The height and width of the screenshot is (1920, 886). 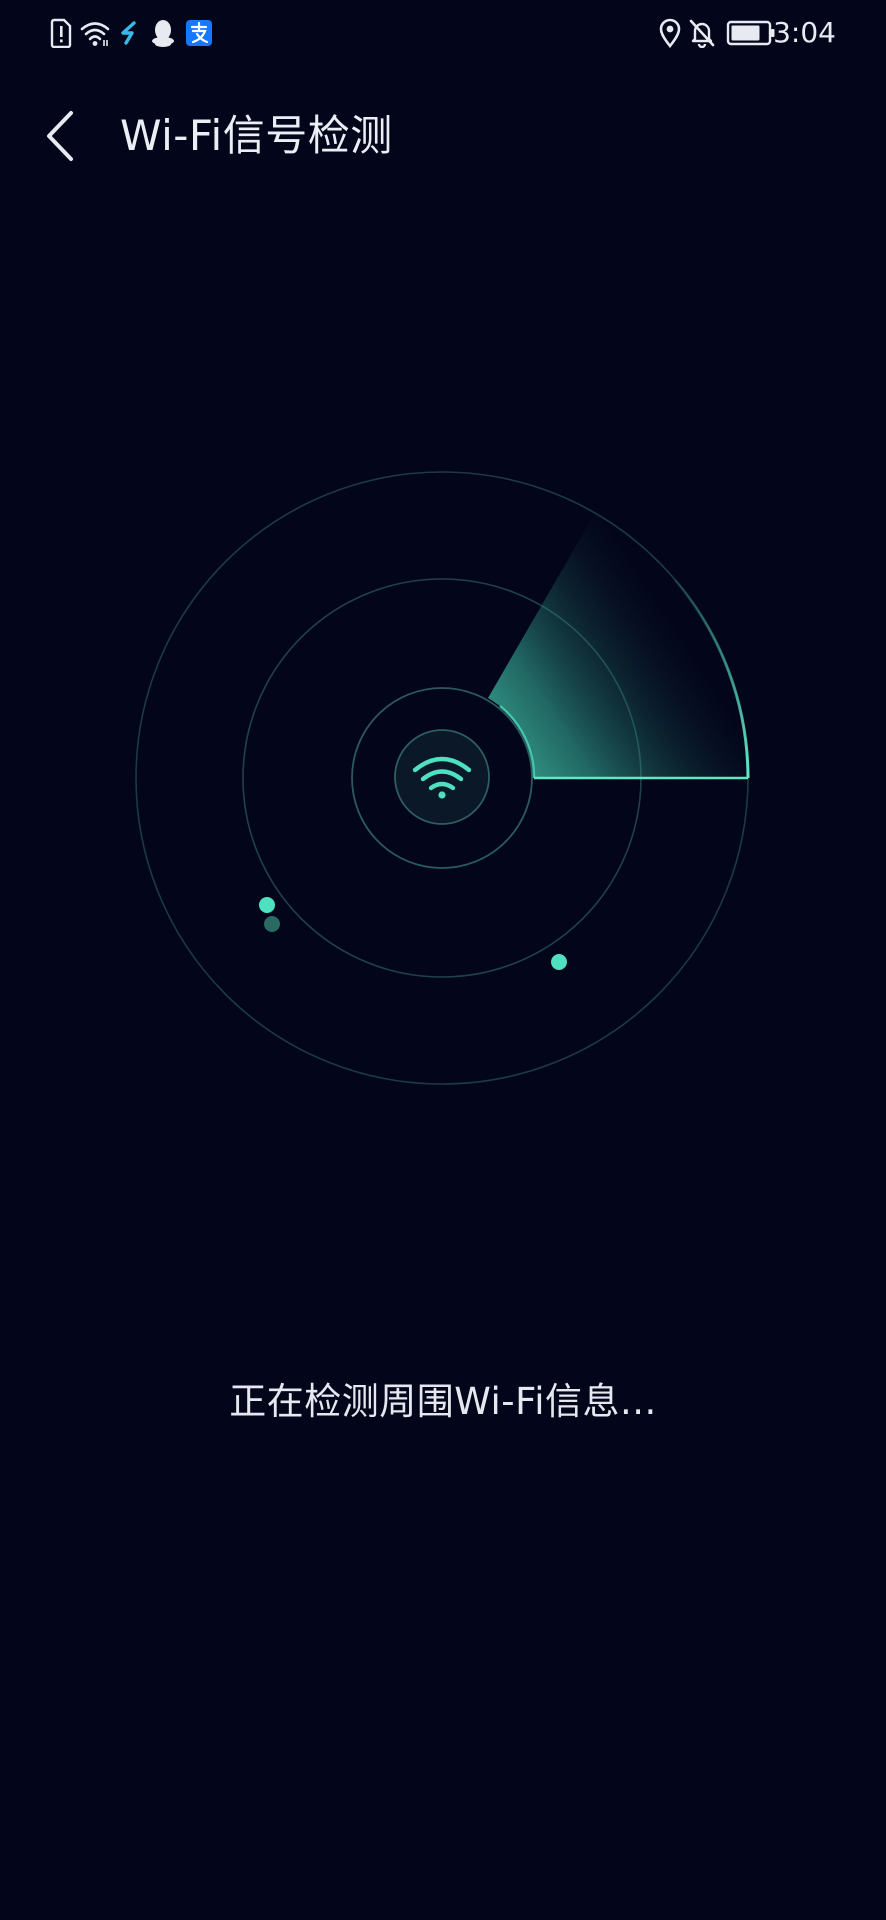 What do you see at coordinates (670, 33) in the screenshot?
I see `location-icon` at bounding box center [670, 33].